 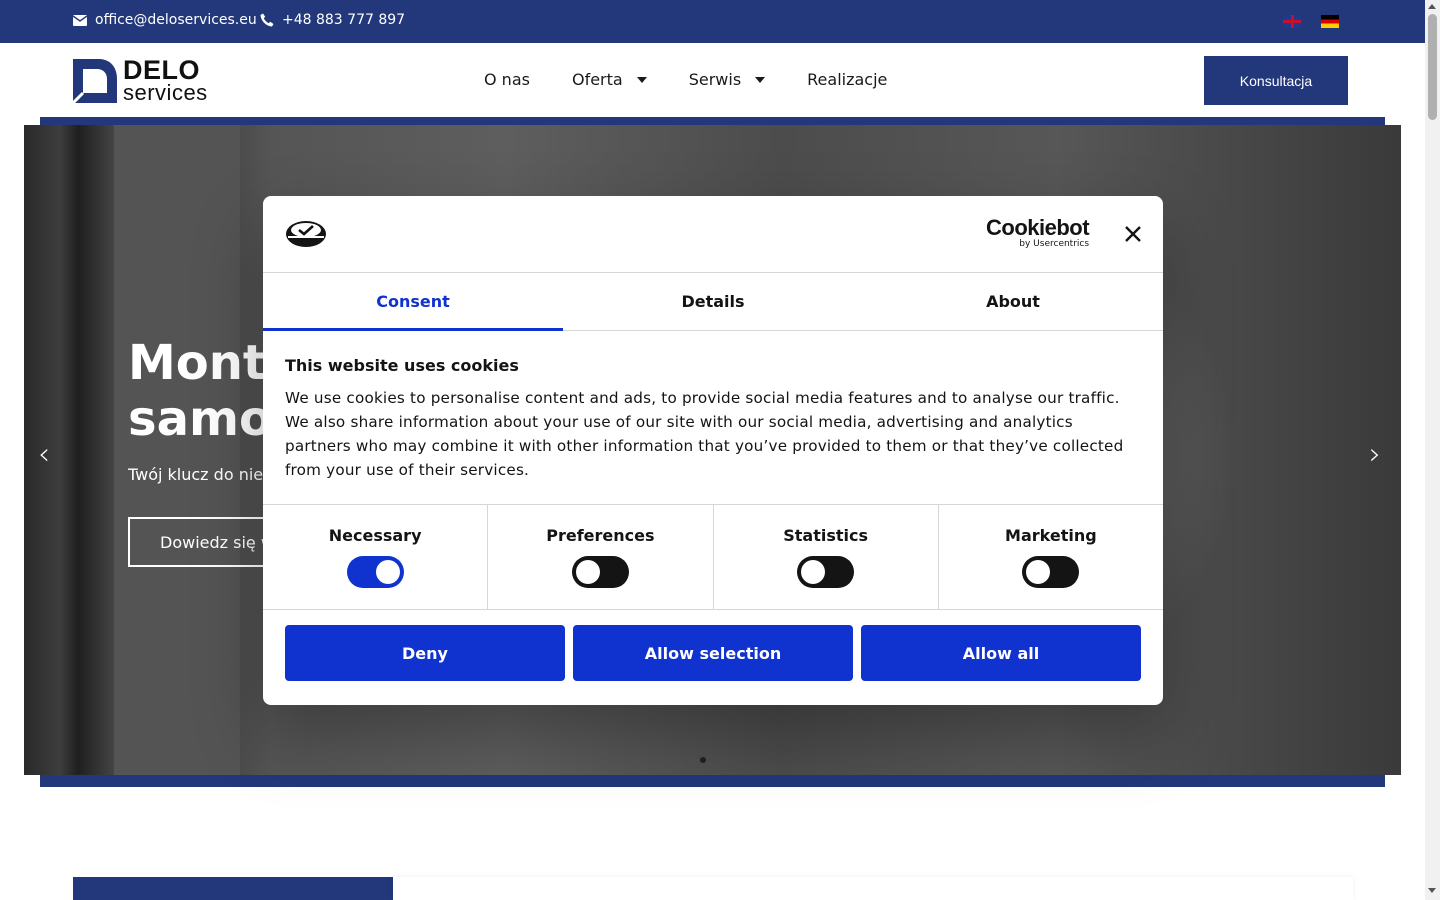 I want to click on nav-item-label: Realizacje, so click(x=847, y=79).